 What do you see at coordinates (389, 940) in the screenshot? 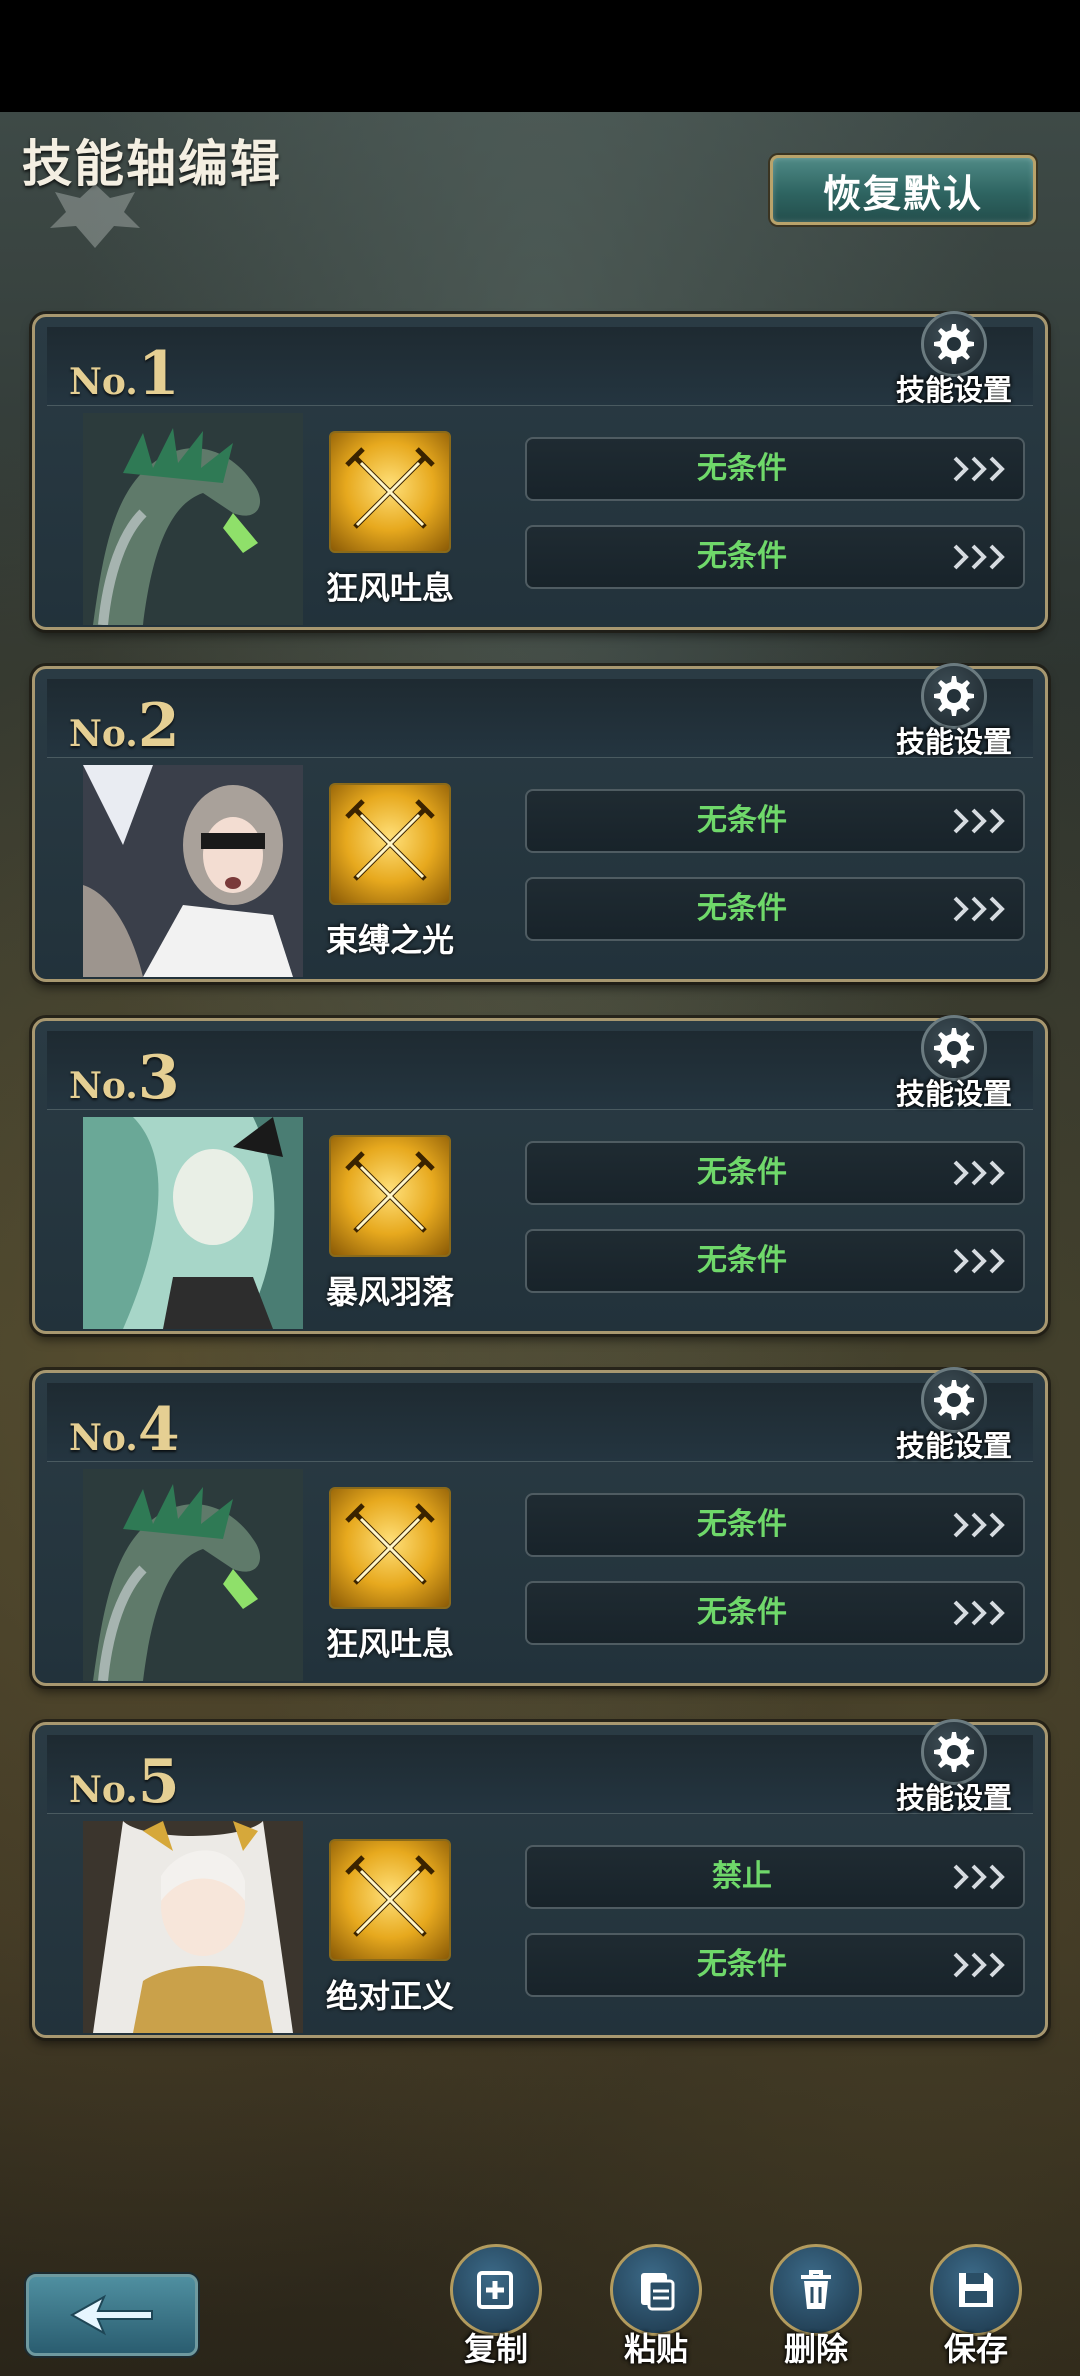
I see `skill-name: 束缚之光` at bounding box center [389, 940].